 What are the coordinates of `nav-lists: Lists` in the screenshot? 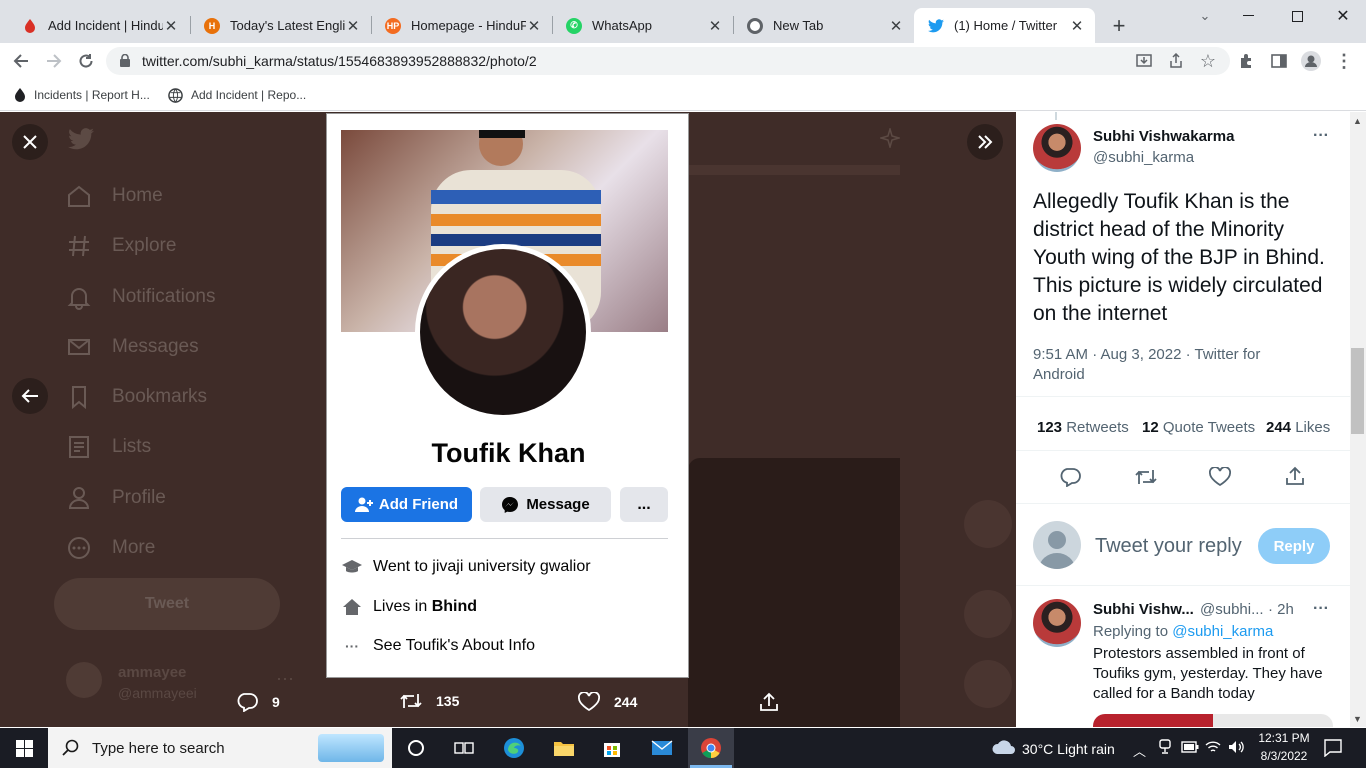 It's located at (108, 447).